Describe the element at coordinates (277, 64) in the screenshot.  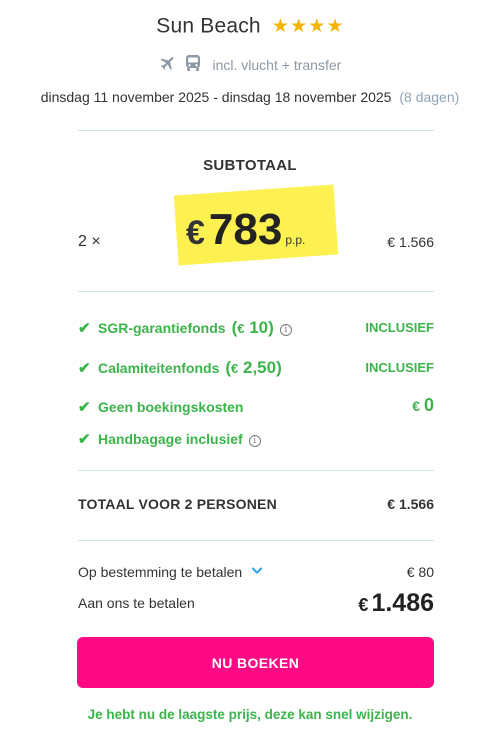
I see `includes-text: incl. vlucht + transfer` at that location.